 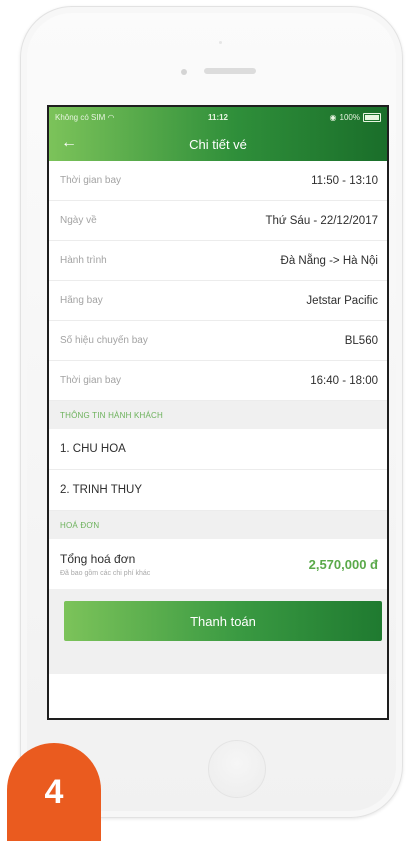 I want to click on detail-row-airline: Hãng bay Jetstar Pacific, so click(x=218, y=301).